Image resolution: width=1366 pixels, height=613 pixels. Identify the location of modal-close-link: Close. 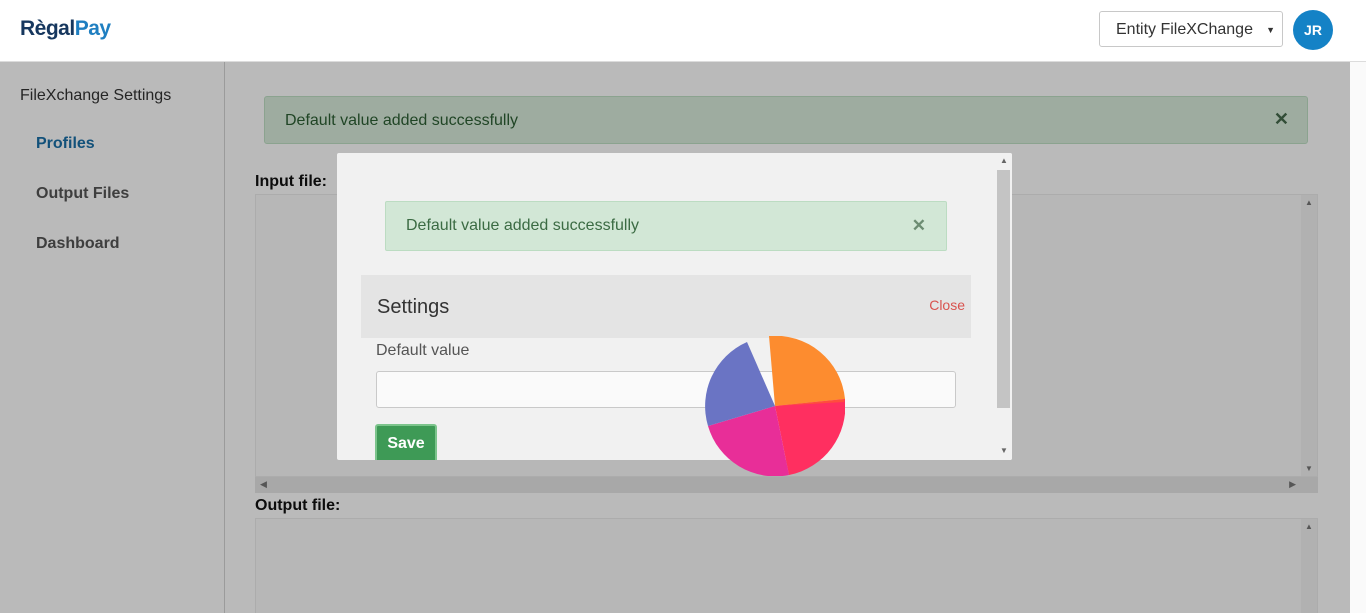
(947, 305).